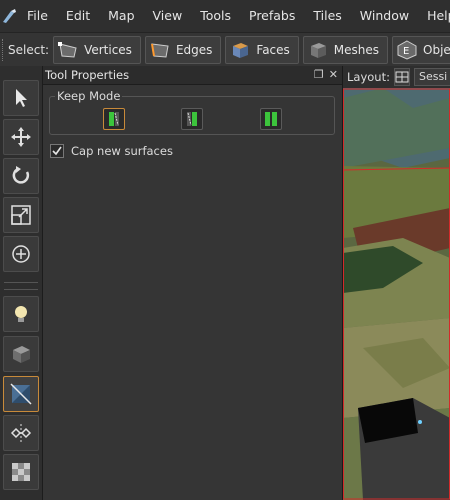 The height and width of the screenshot is (500, 450). I want to click on select-objects-button: E Objects, so click(421, 50).